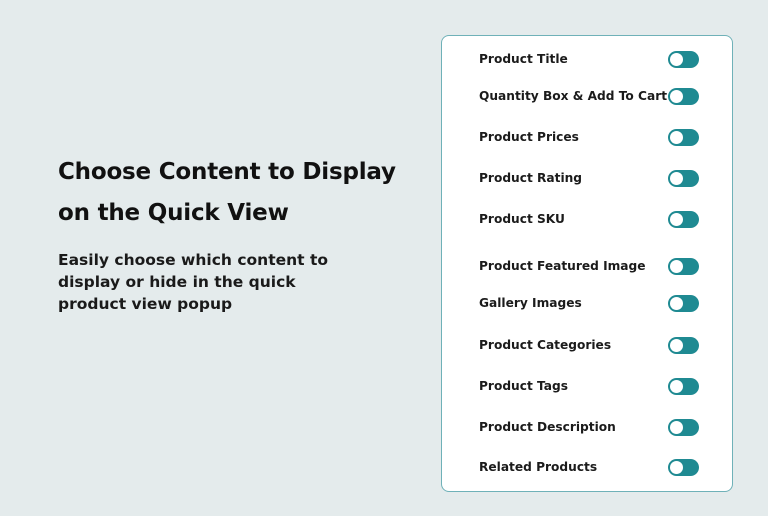 The image size is (768, 516). Describe the element at coordinates (683, 303) in the screenshot. I see `gallery-images-toggle` at that location.